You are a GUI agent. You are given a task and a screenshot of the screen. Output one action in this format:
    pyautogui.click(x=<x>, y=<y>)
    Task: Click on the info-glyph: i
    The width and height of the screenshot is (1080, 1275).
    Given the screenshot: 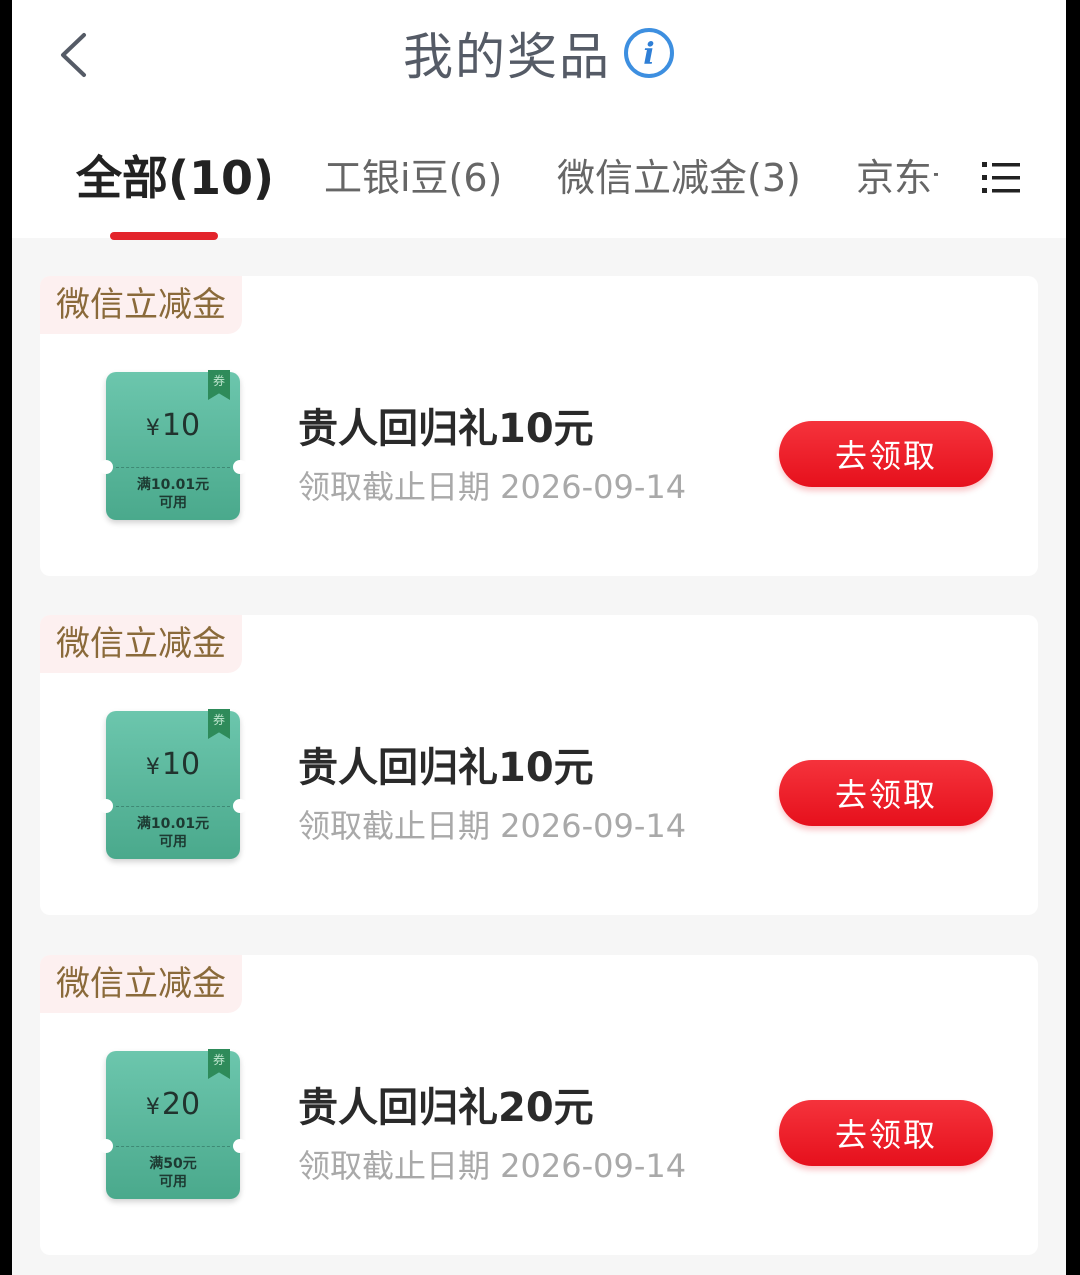 What is the action you would take?
    pyautogui.click(x=648, y=54)
    